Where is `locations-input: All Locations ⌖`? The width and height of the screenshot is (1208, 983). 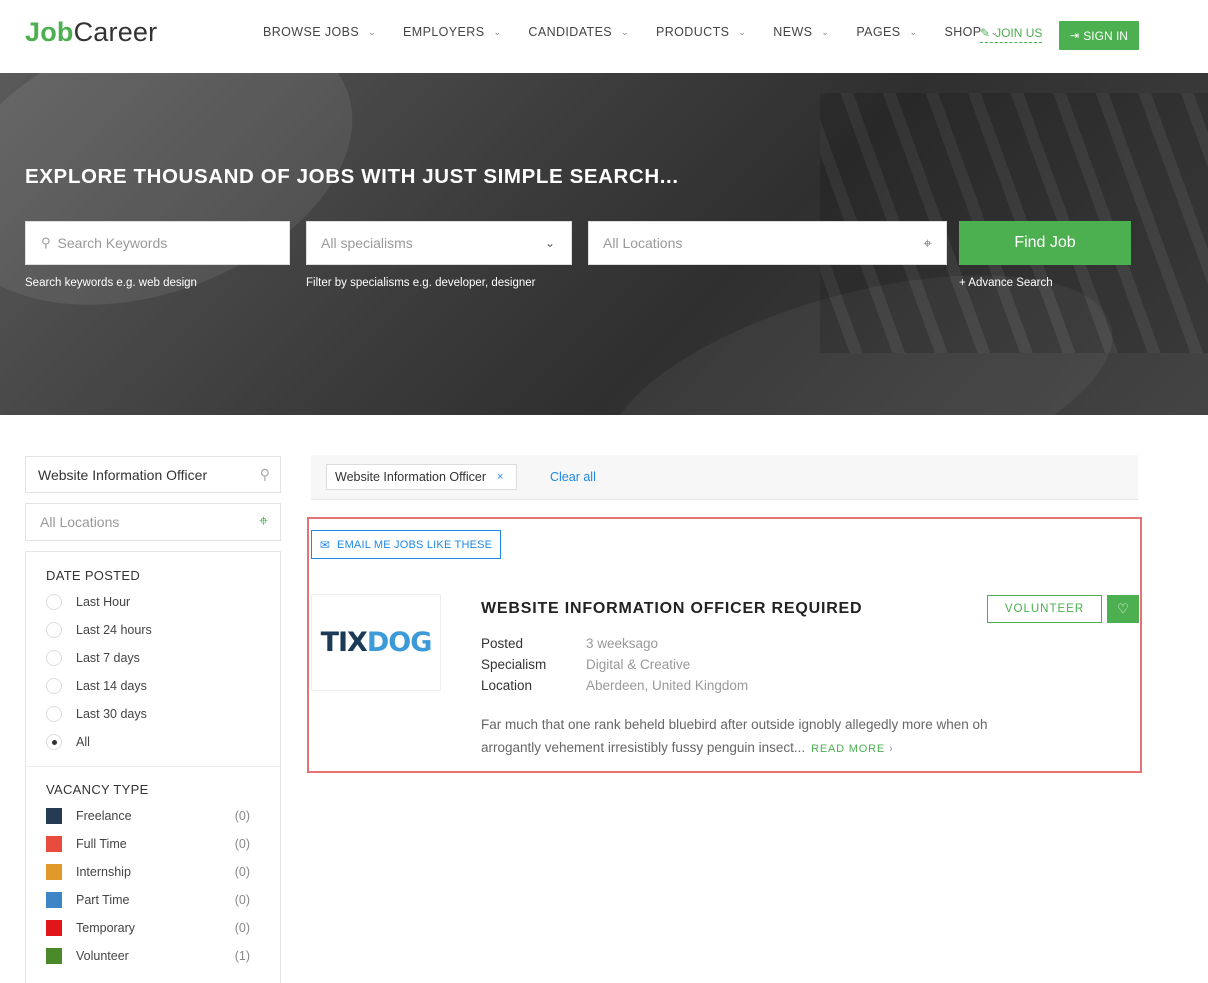 locations-input: All Locations ⌖ is located at coordinates (767, 243).